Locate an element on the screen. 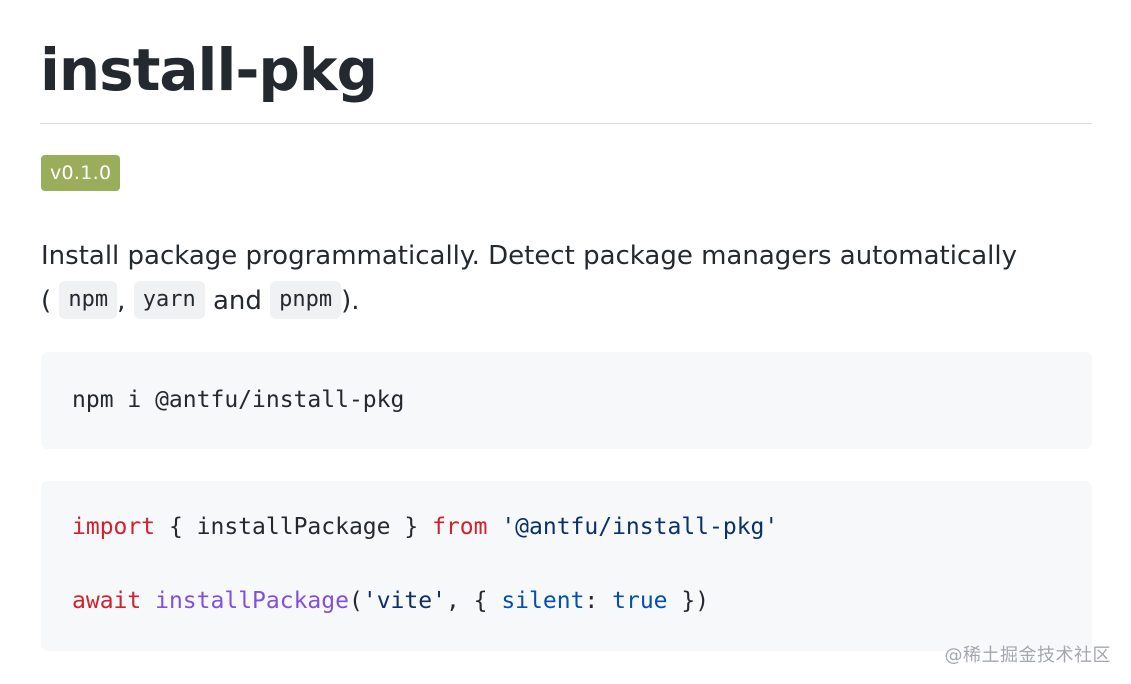  inline-code-yarn: yarn is located at coordinates (169, 299).